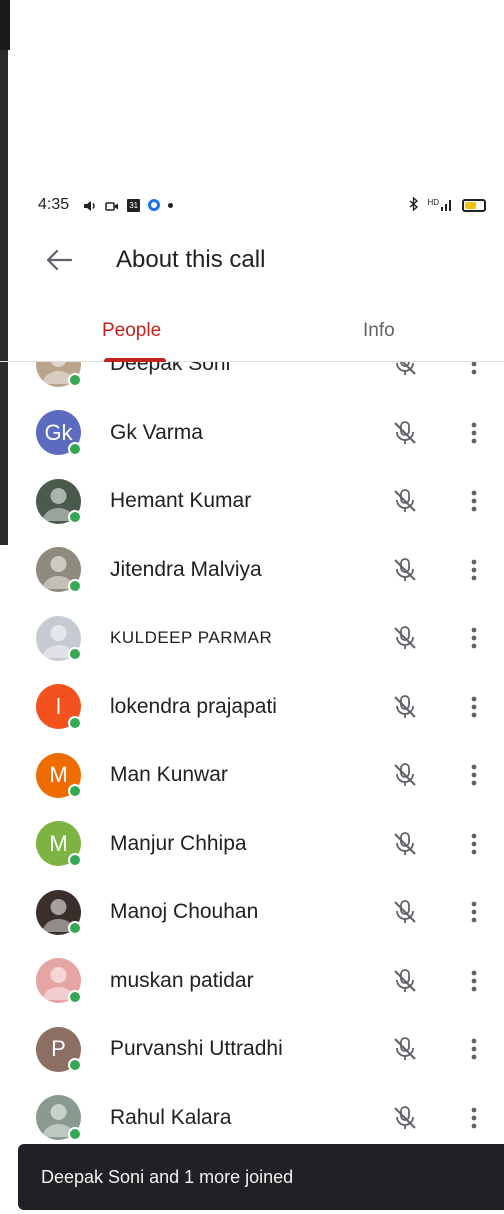  I want to click on list-item: KULDEEP PARMAR, so click(252, 638).